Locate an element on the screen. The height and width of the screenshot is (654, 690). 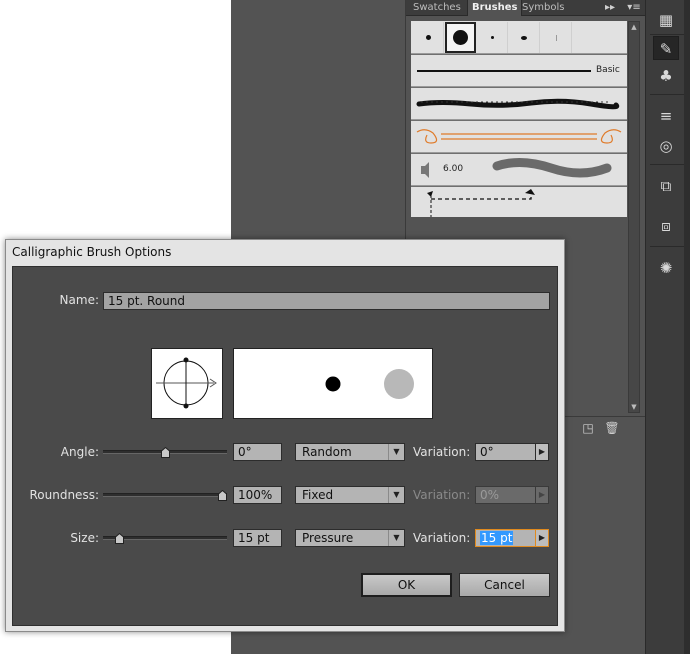
brush-list-scrollbar: ▲ ▼ is located at coordinates (634, 217).